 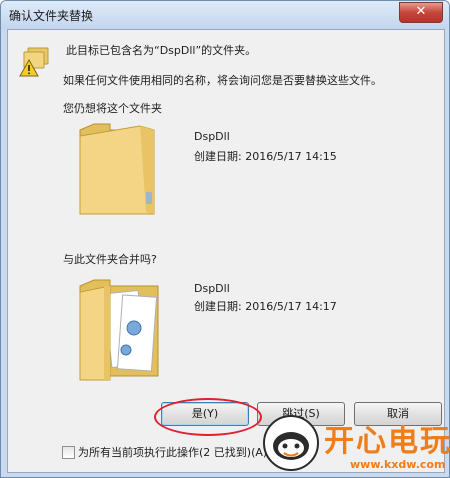 I want to click on apply-to-all-checkbox, so click(x=68, y=452).